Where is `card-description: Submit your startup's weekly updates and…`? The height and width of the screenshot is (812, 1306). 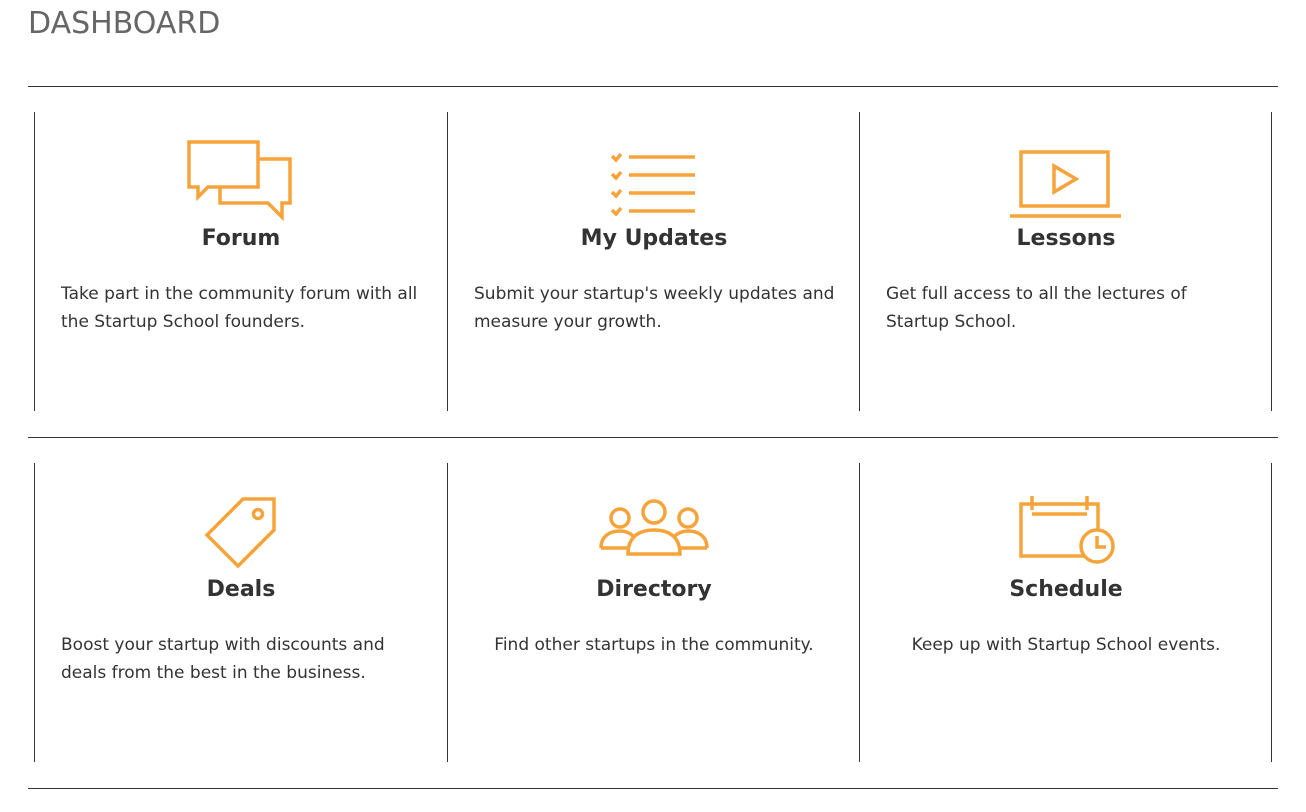 card-description: Submit your startup's weekly updates and… is located at coordinates (654, 308).